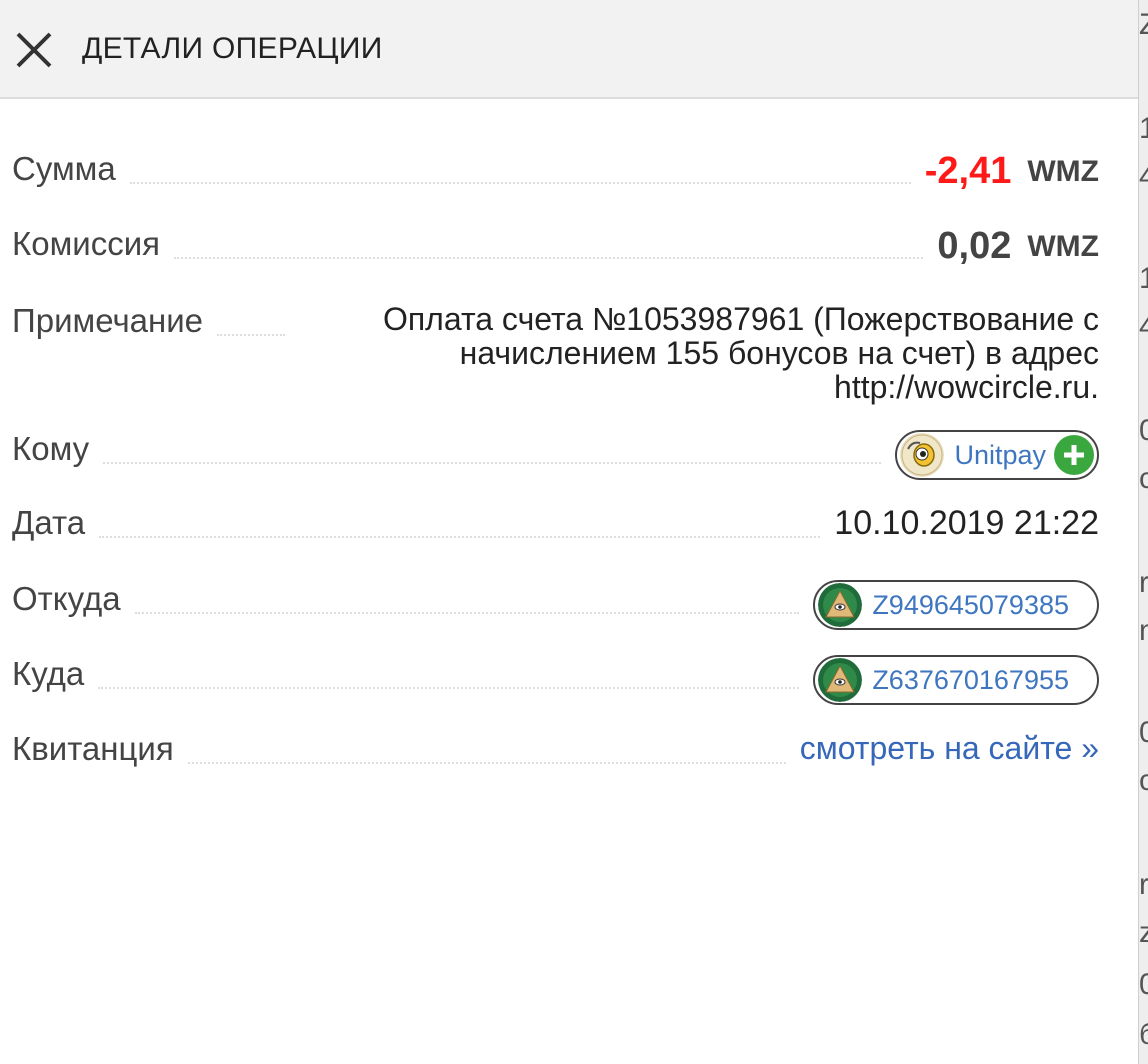 This screenshot has width=1148, height=1064. I want to click on from-purse-number: Z949645079385, so click(970, 604).